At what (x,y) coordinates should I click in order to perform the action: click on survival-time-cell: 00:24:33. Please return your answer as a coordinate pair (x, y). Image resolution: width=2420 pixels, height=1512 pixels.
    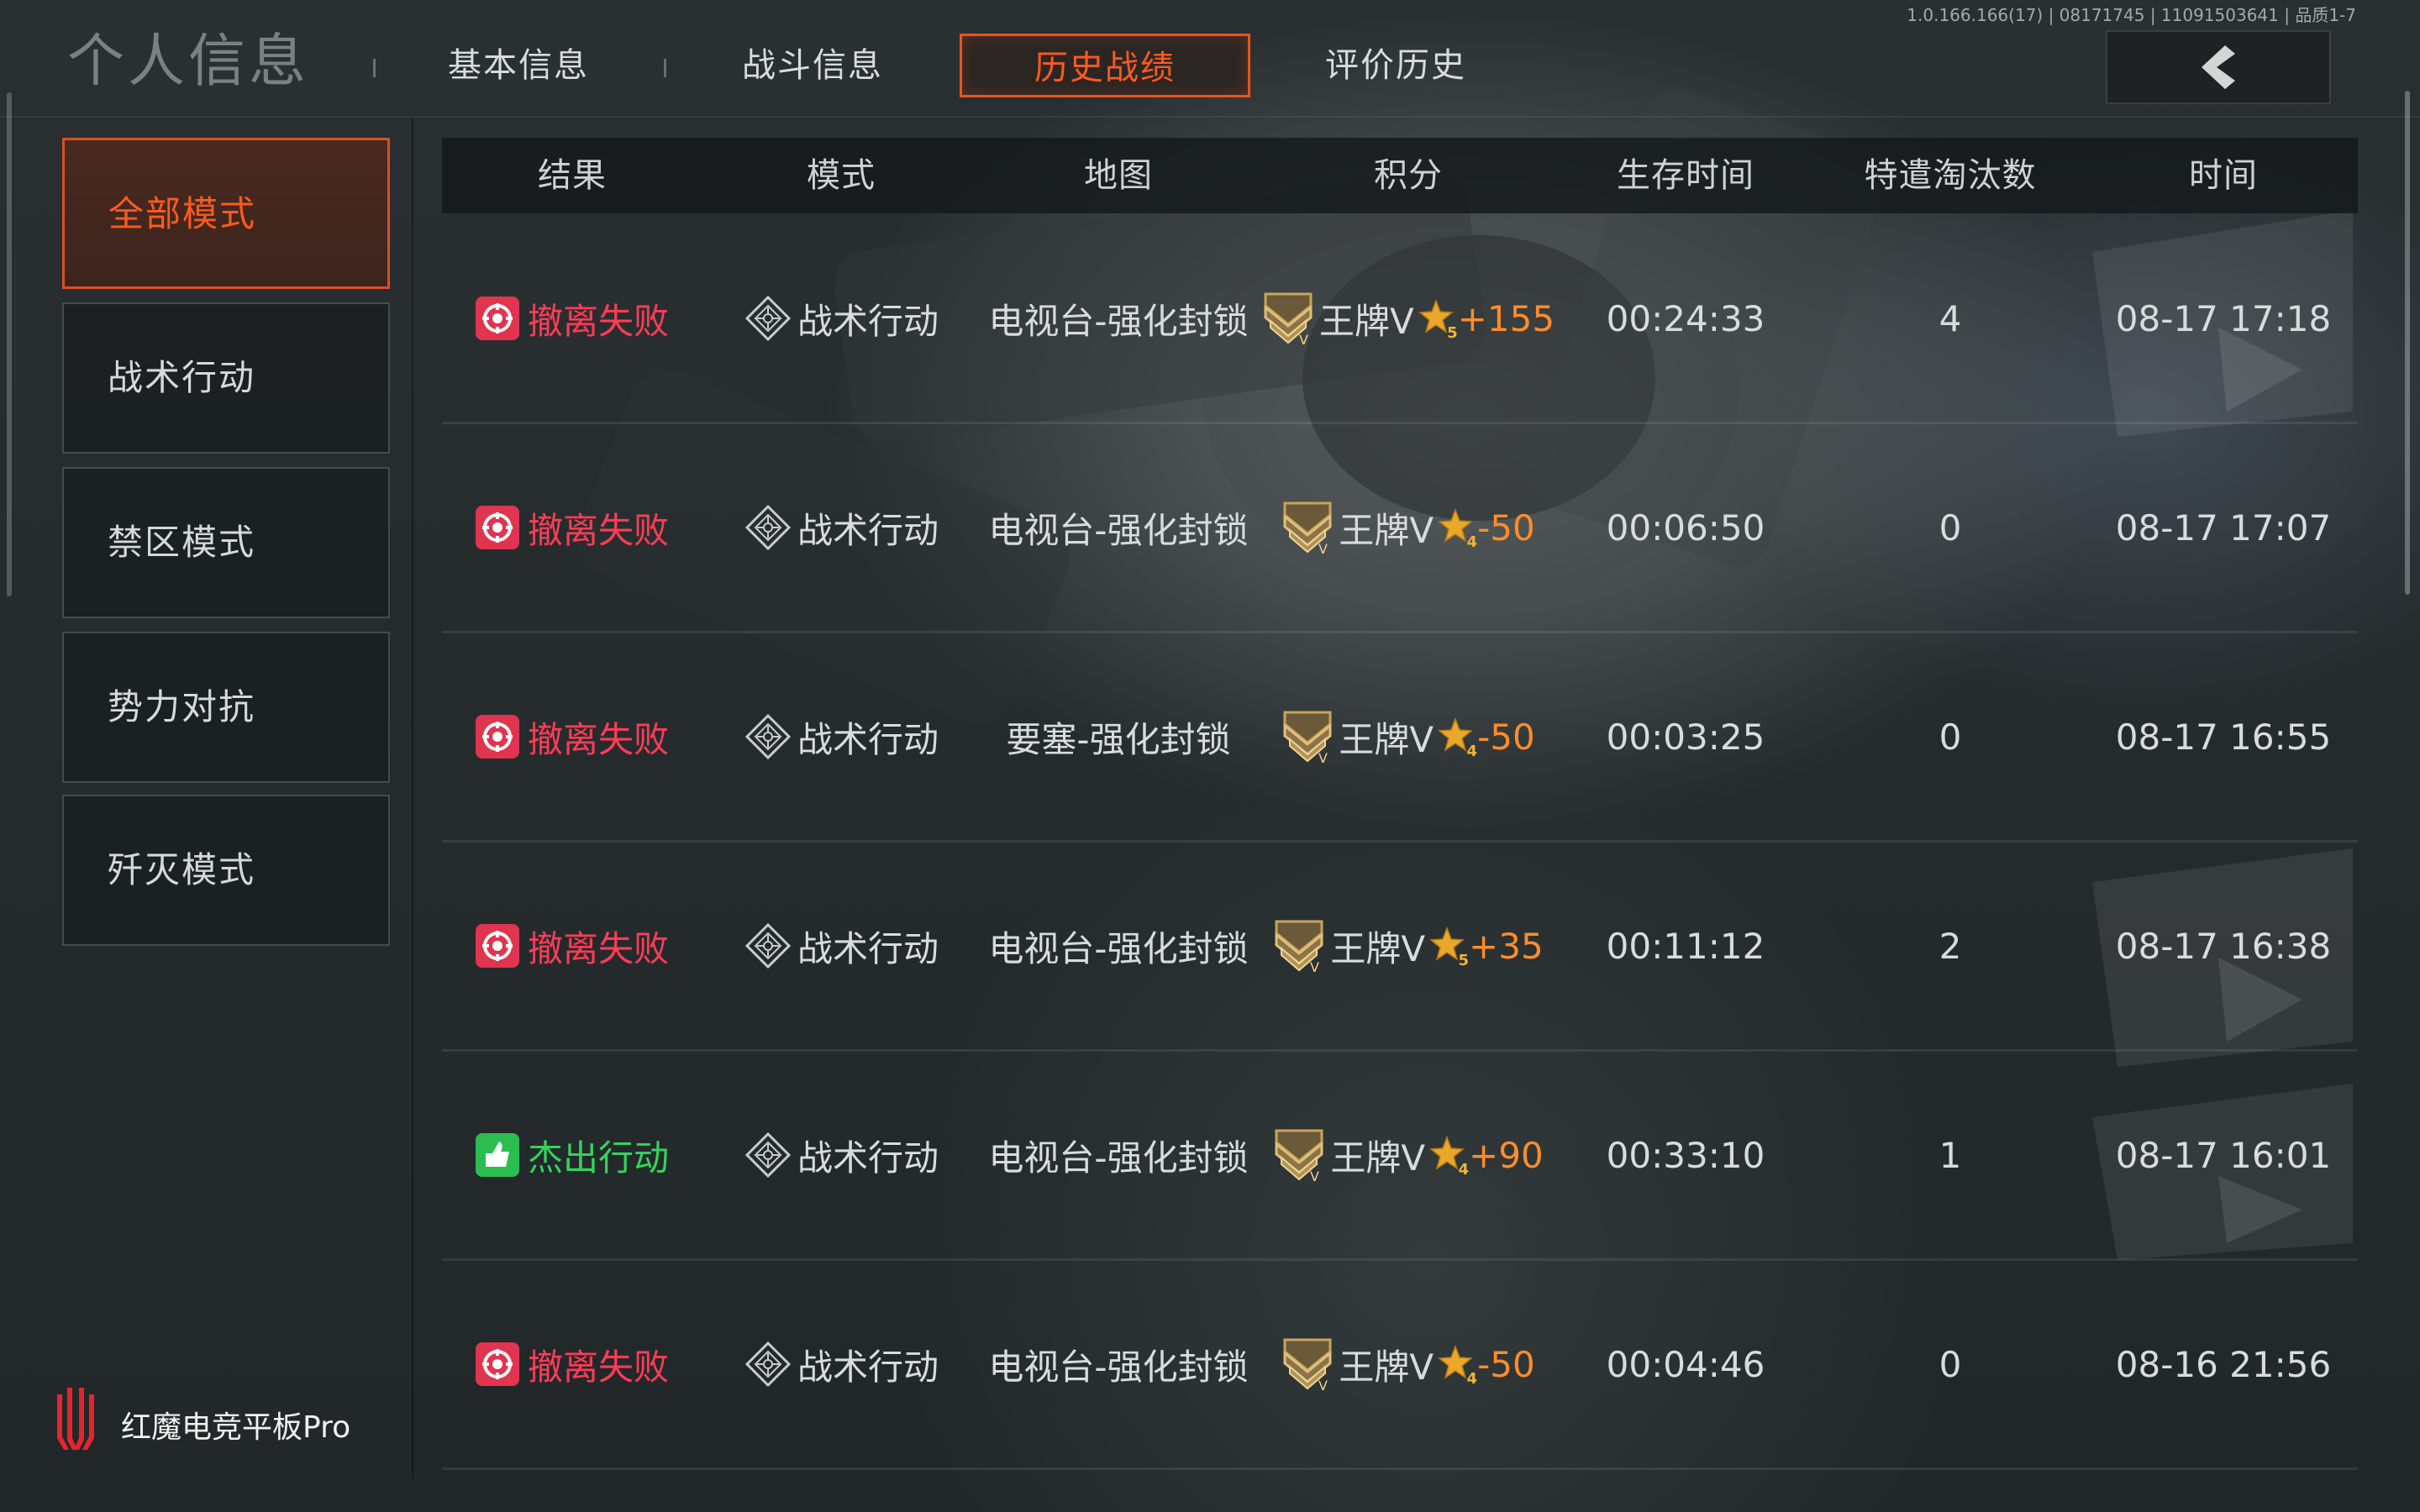
    Looking at the image, I should click on (1686, 318).